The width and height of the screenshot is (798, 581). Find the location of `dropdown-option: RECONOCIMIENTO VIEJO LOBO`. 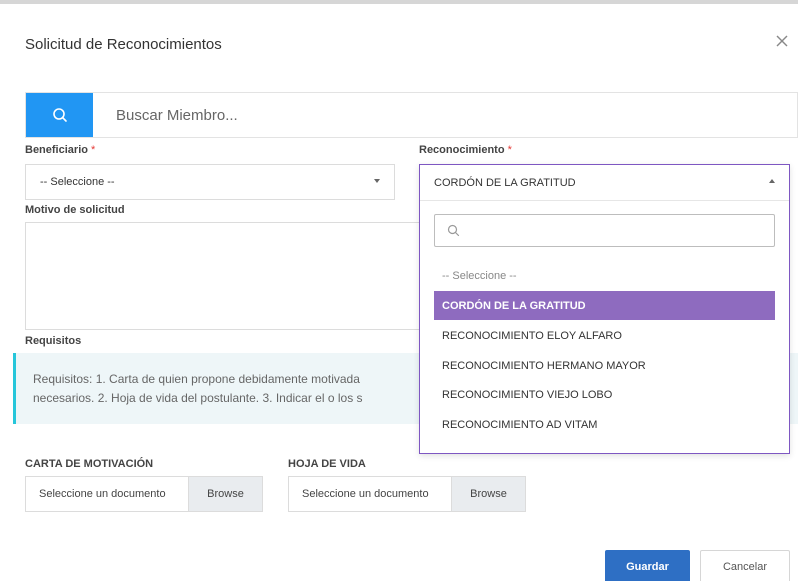

dropdown-option: RECONOCIMIENTO VIEJO LOBO is located at coordinates (604, 394).